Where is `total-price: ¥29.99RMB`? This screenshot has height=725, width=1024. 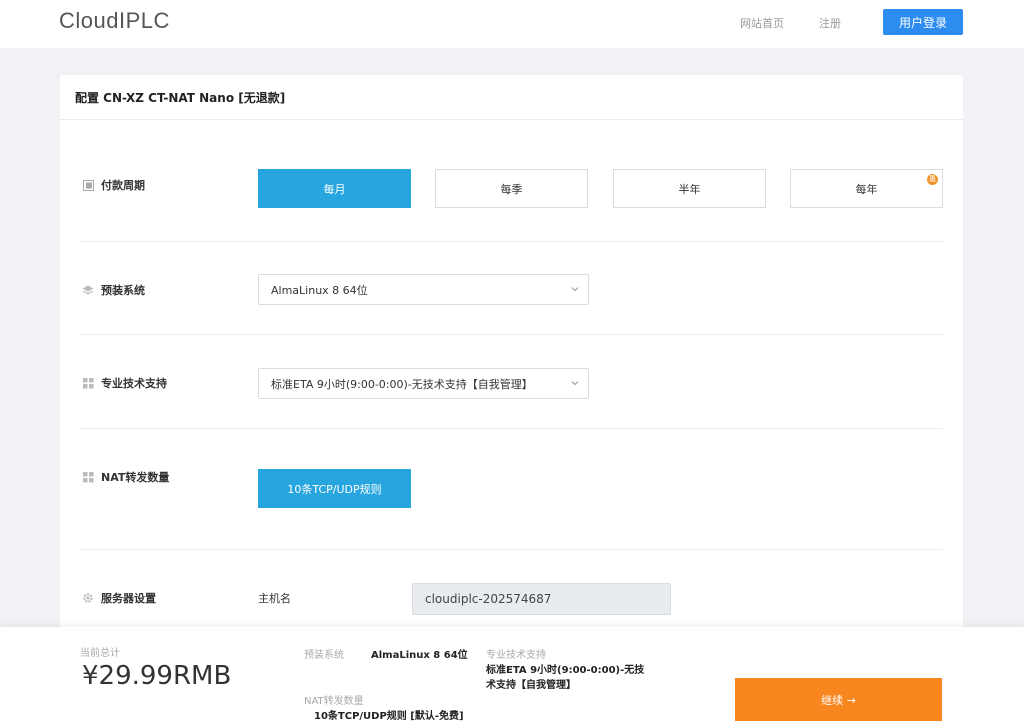 total-price: ¥29.99RMB is located at coordinates (157, 676).